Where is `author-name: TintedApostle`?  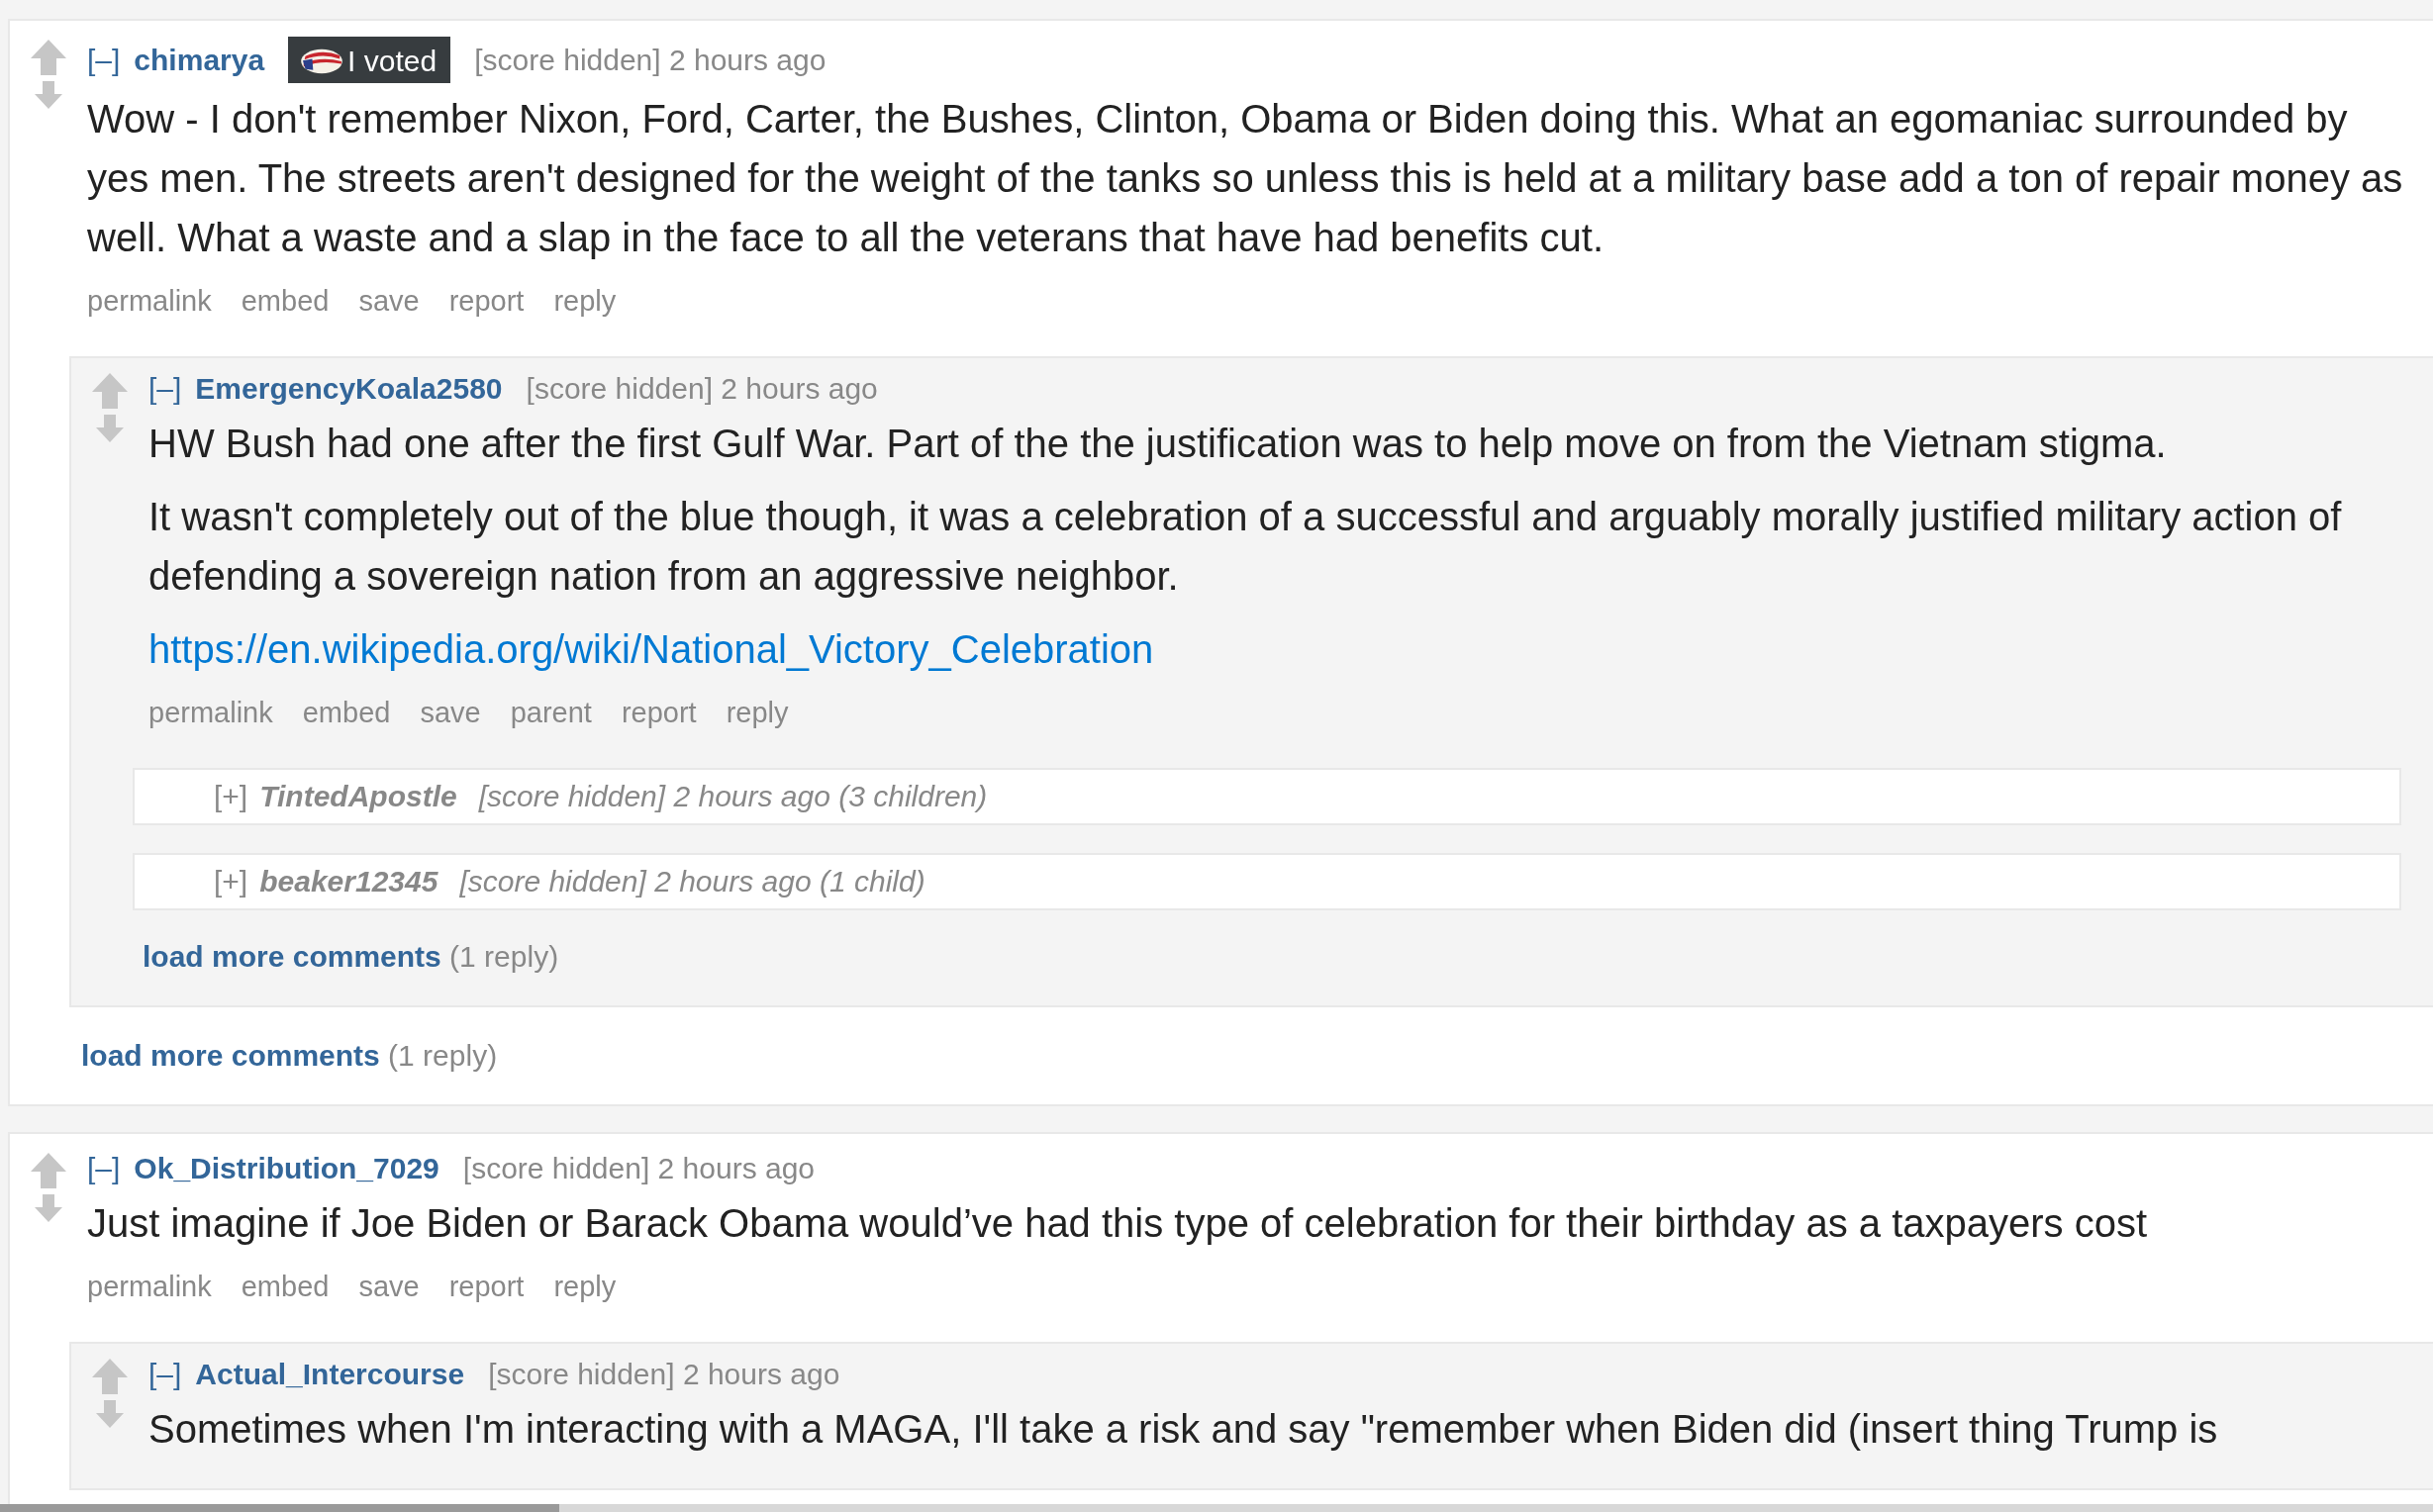 author-name: TintedApostle is located at coordinates (358, 797).